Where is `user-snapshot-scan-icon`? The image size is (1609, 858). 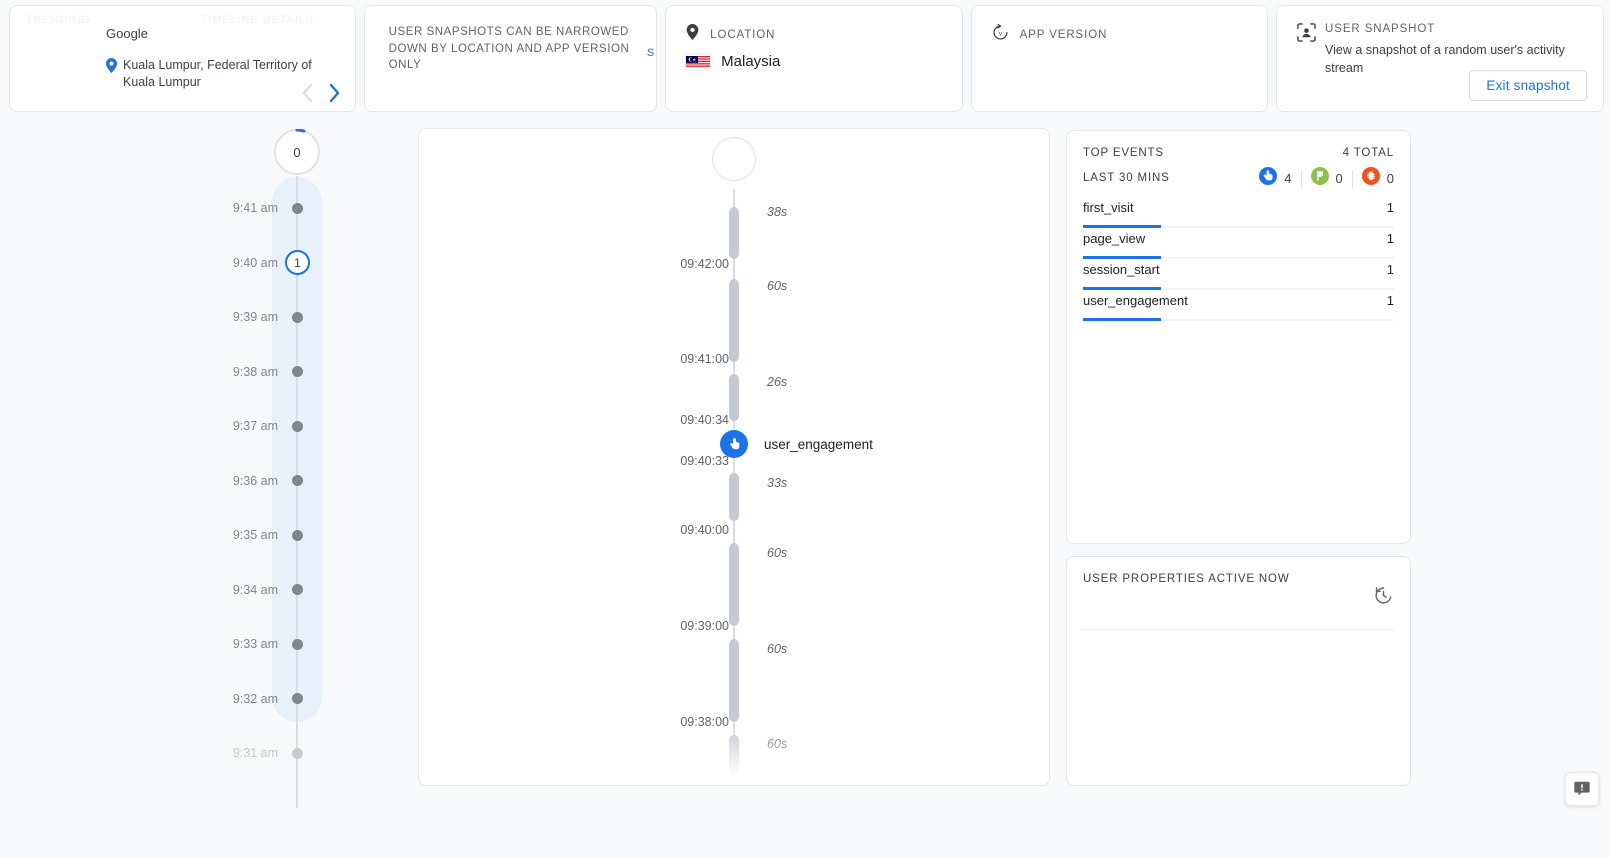 user-snapshot-scan-icon is located at coordinates (1306, 35).